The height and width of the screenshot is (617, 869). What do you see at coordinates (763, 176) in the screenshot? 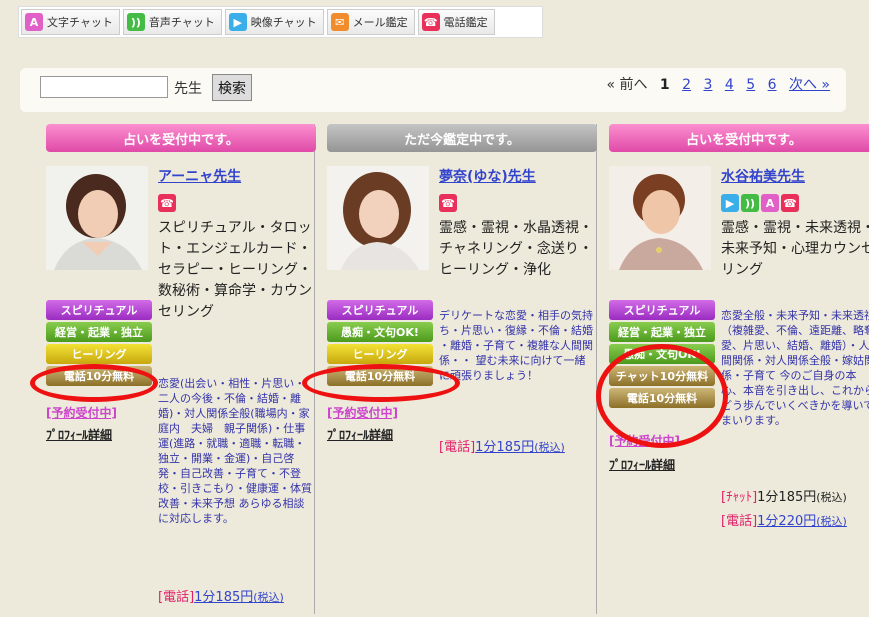
I see `teller-name-link: 水谷祐美先生` at bounding box center [763, 176].